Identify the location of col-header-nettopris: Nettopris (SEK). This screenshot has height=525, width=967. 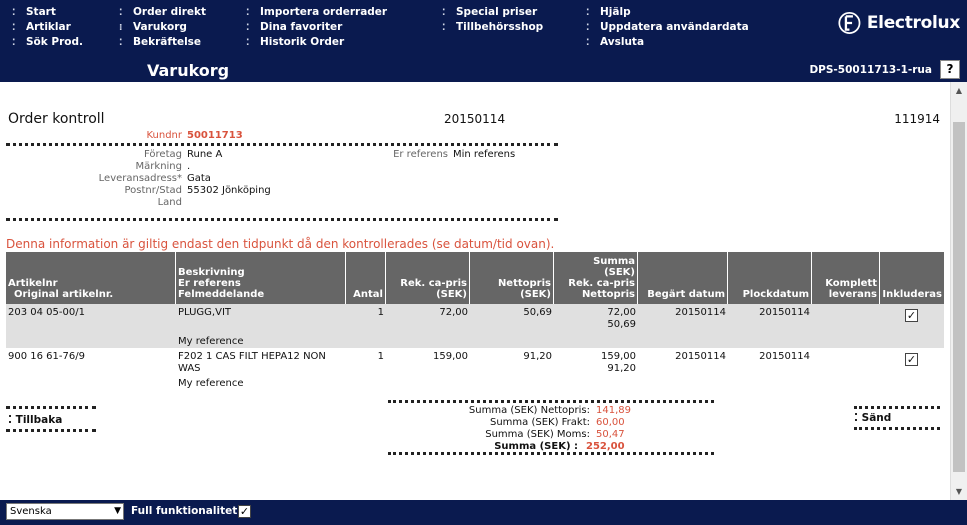
(512, 278).